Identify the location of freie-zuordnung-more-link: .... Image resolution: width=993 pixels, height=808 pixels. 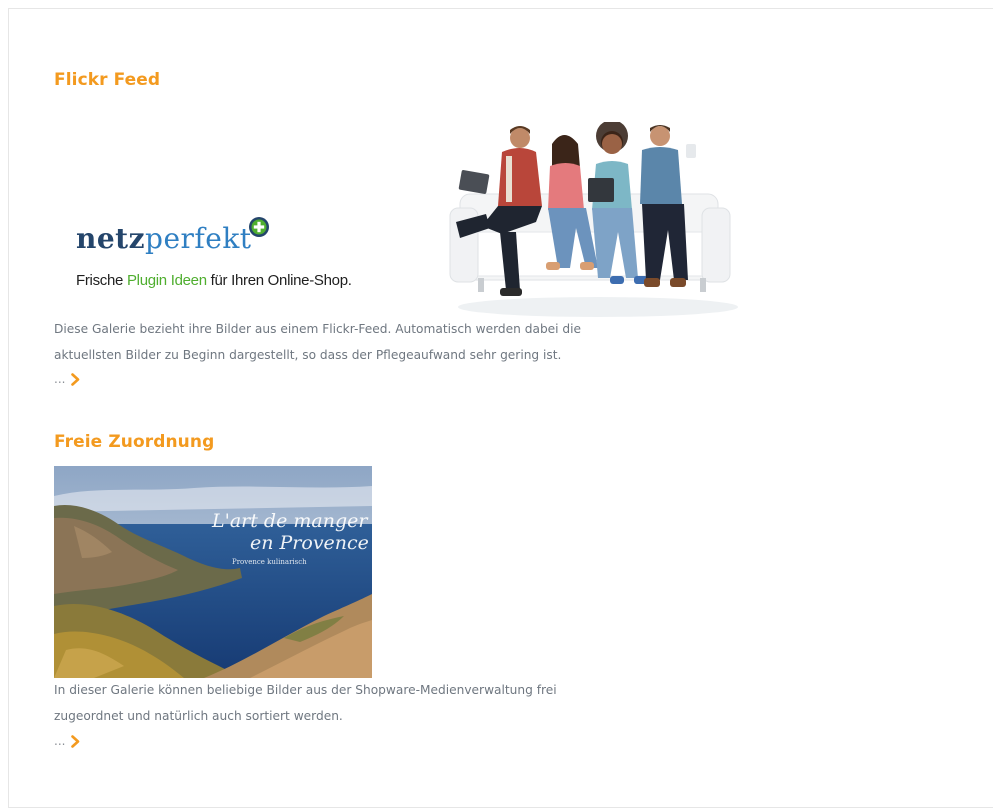
(67, 741).